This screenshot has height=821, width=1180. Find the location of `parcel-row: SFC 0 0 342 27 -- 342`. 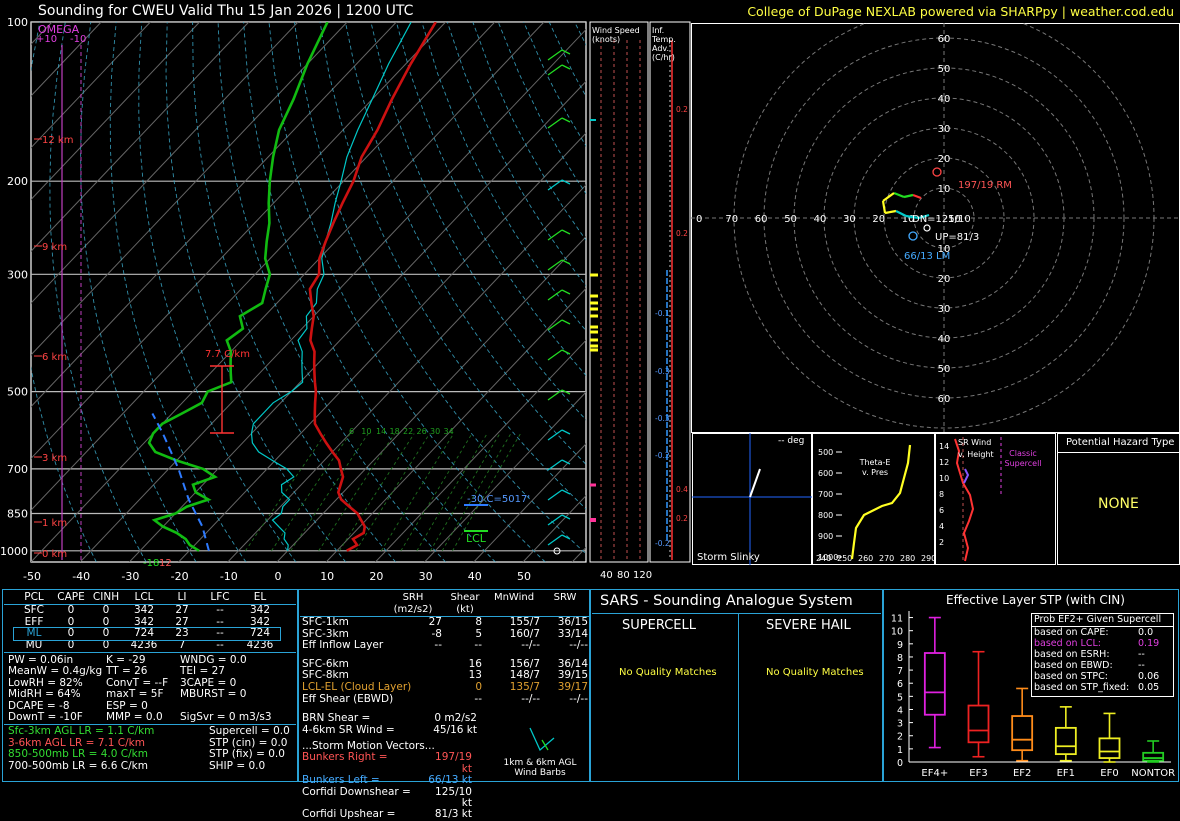

parcel-row: SFC 0 0 342 27 -- 342 is located at coordinates (147, 610).